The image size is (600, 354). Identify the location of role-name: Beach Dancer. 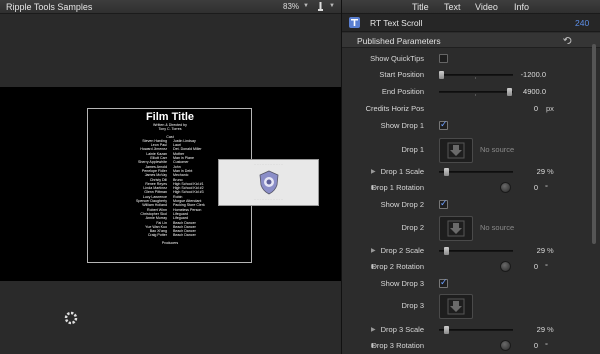
(184, 235).